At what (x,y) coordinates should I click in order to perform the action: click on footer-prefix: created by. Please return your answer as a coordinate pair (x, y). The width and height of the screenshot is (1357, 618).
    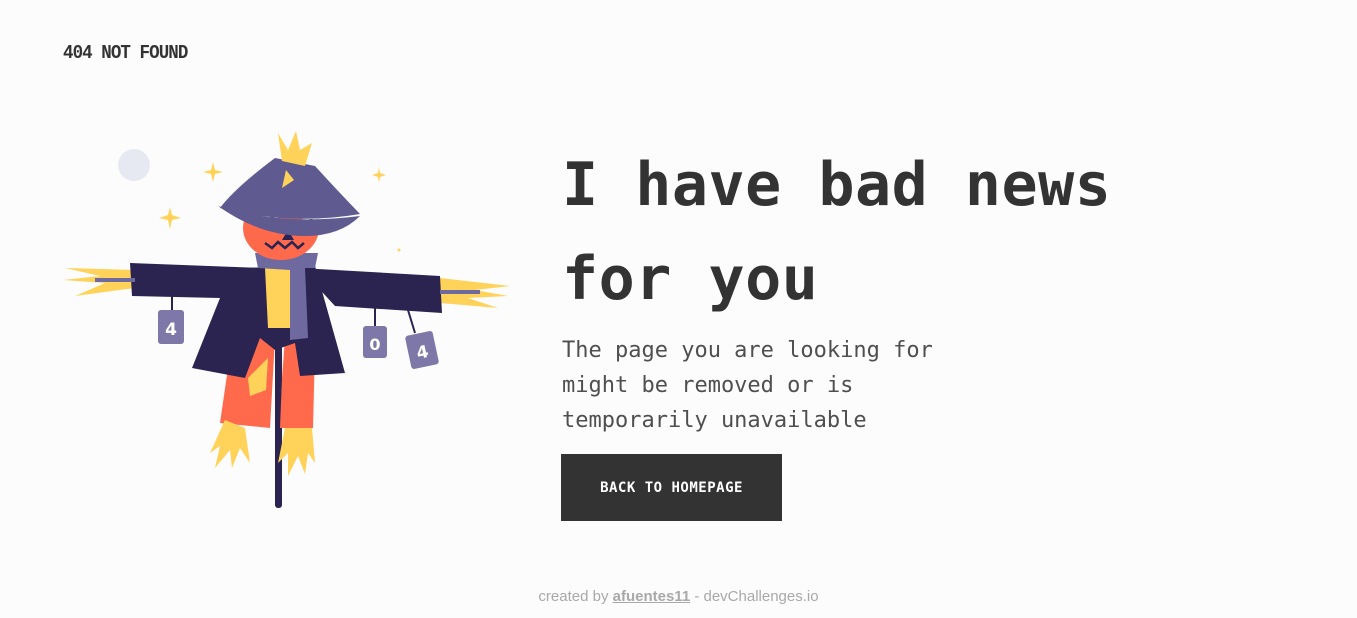
    Looking at the image, I should click on (575, 596).